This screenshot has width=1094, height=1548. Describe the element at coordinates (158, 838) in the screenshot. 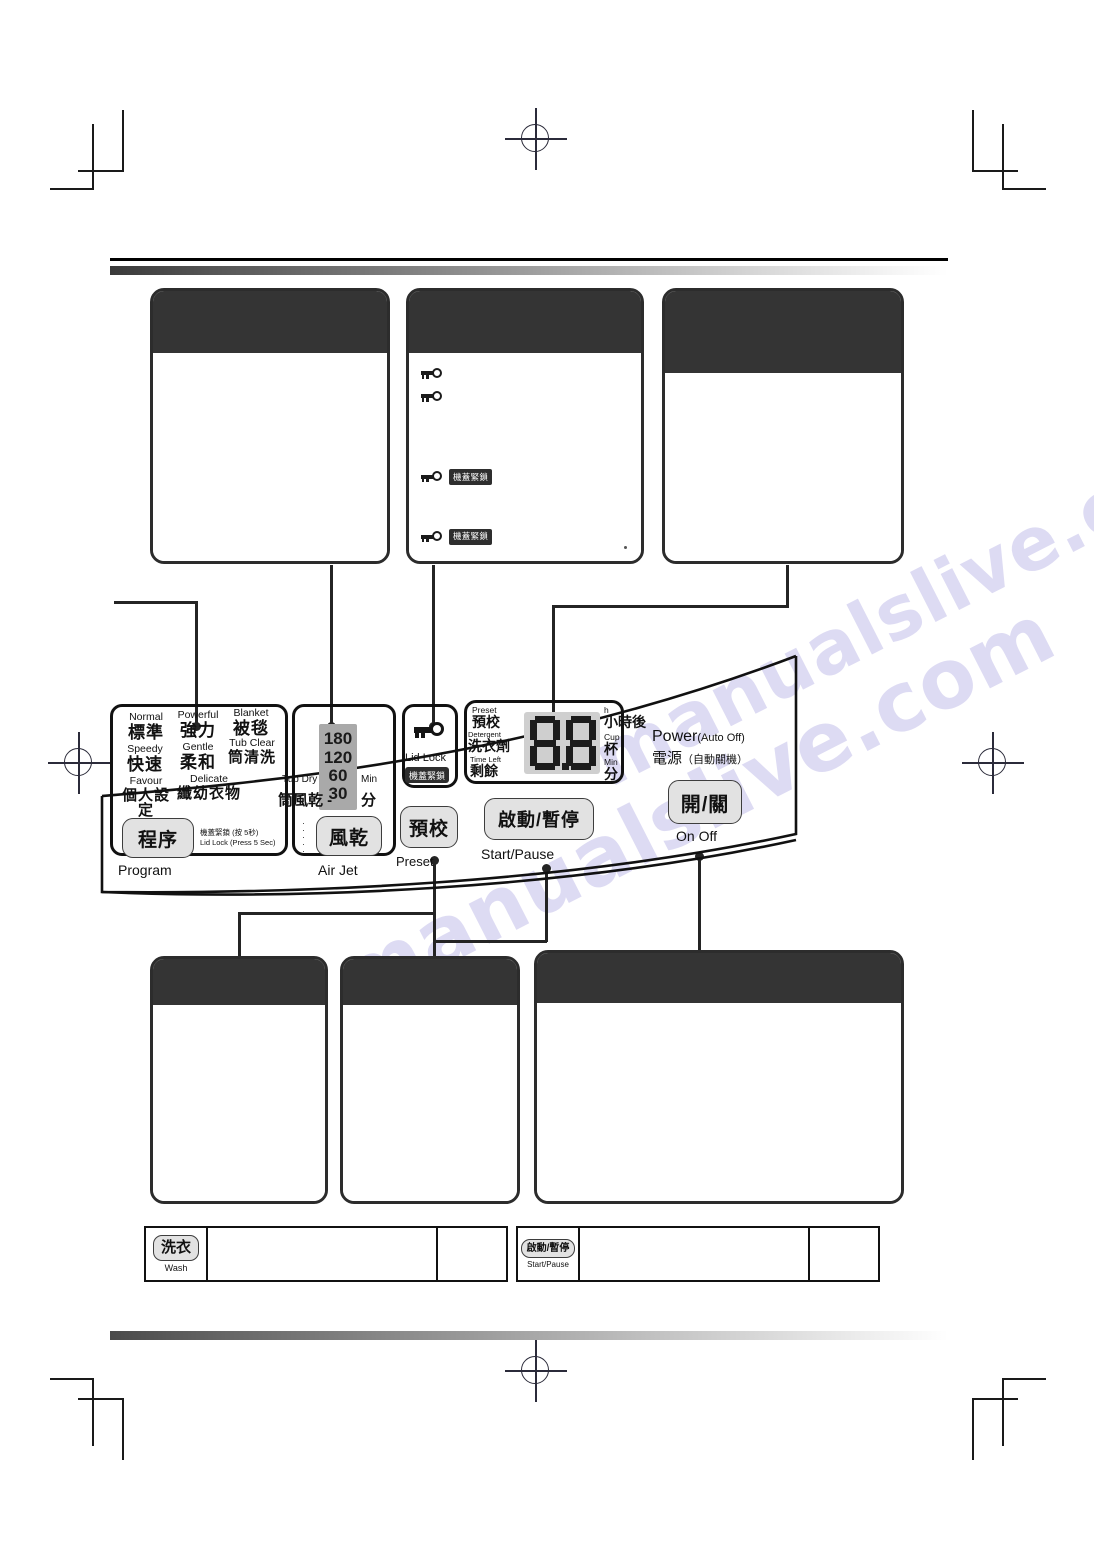

I see `program-button: 程序` at that location.